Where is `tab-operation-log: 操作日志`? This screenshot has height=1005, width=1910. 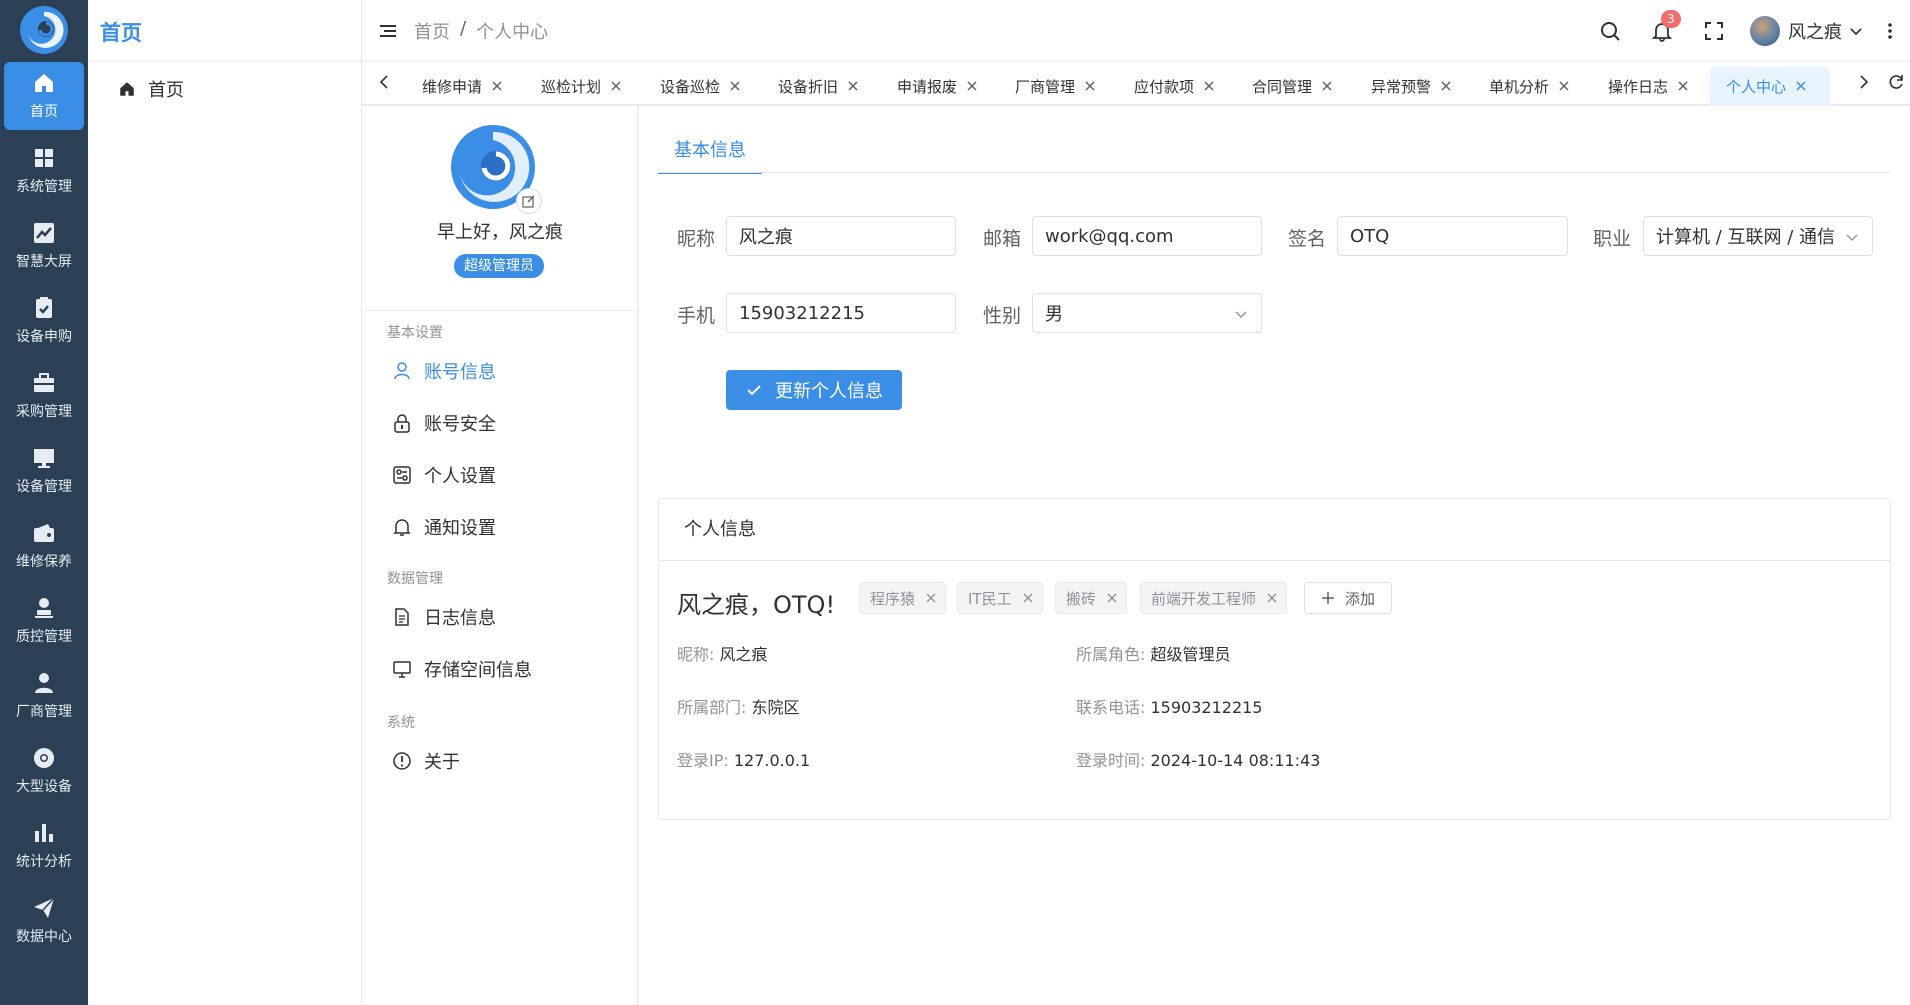
tab-operation-log: 操作日志 is located at coordinates (1647, 86).